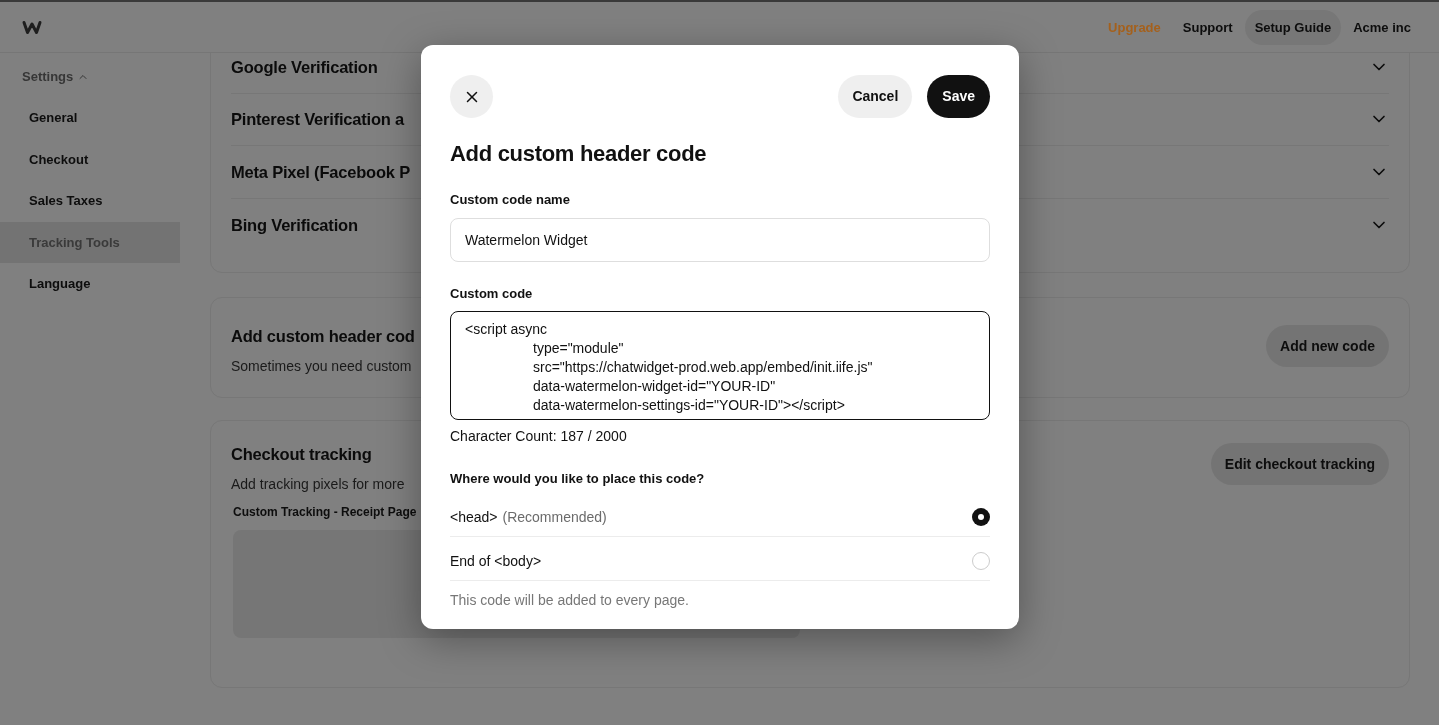  Describe the element at coordinates (720, 365) in the screenshot. I see `code-textarea: <script async type="module" src="https://chatwidget-prod.web.app/embed/init.iife.js" data-watermelon-widget-id="YOUR-ID" data-watermelon-settings-id="YOUR-ID"></script>` at that location.